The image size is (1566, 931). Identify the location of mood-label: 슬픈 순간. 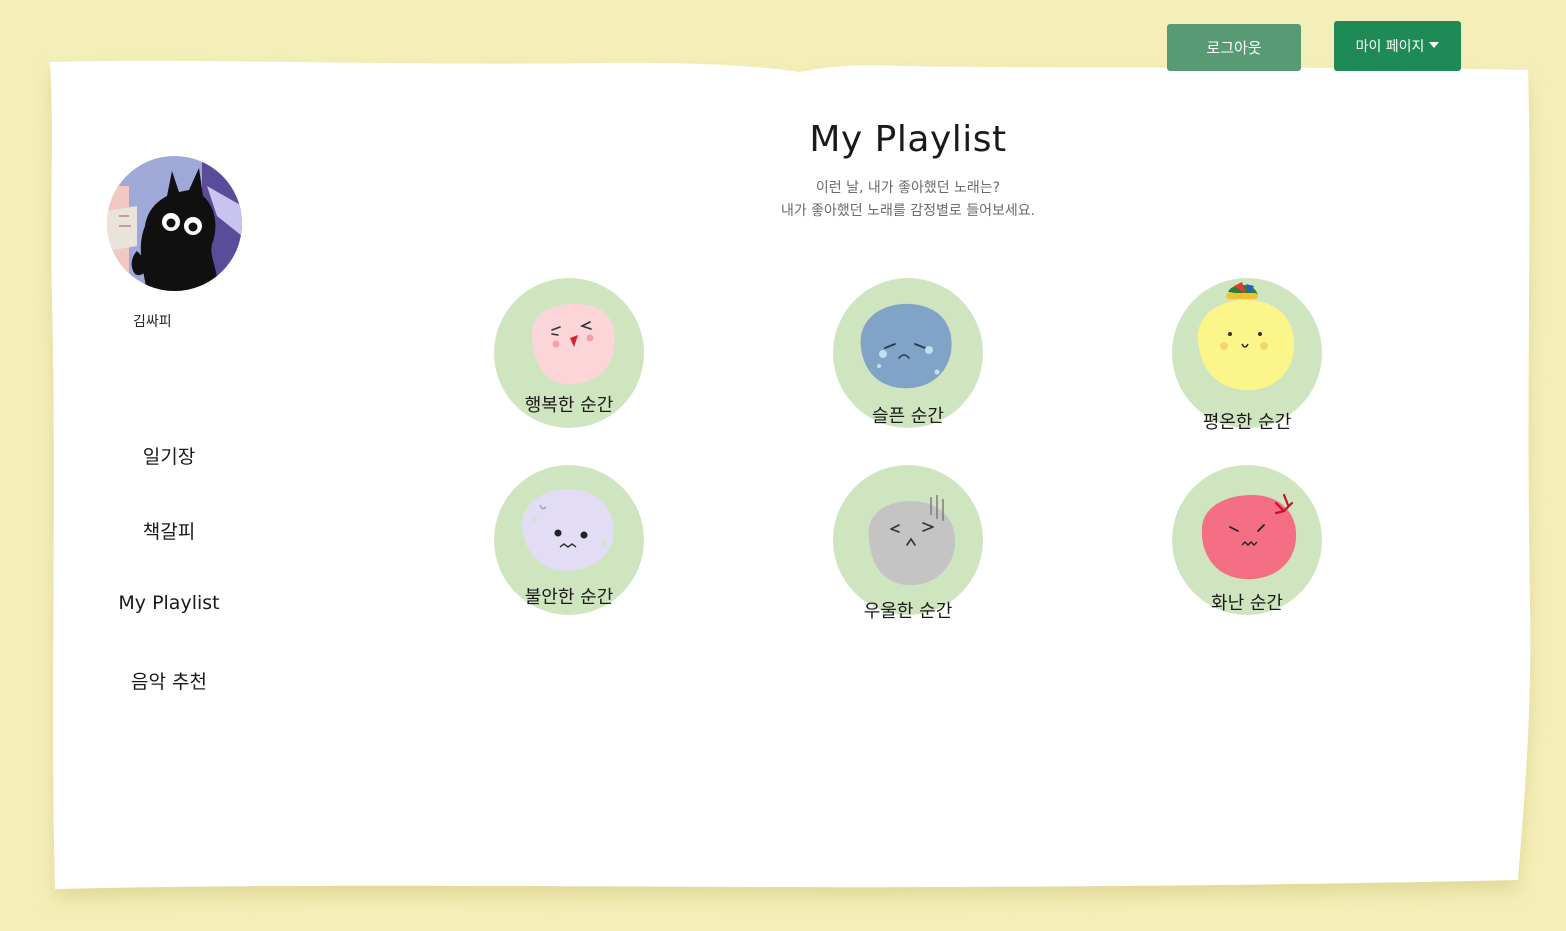
(908, 416).